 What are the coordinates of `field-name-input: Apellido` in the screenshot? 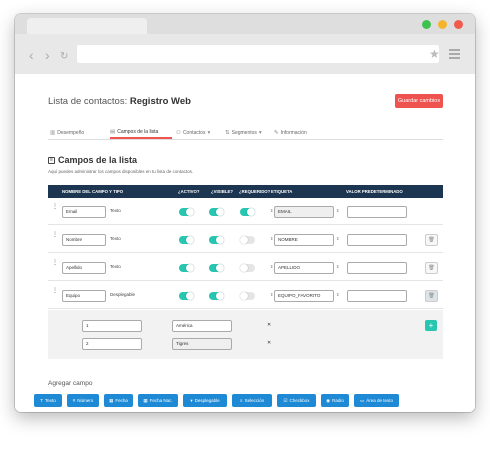 It's located at (84, 268).